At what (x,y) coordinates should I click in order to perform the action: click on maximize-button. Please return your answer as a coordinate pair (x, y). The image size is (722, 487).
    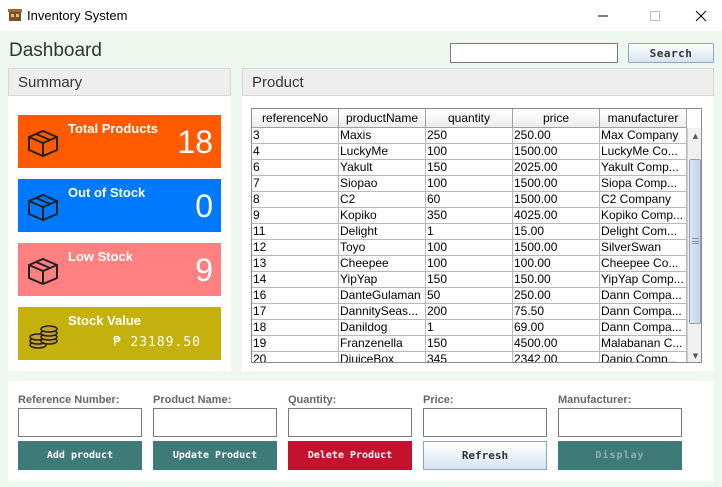
    Looking at the image, I should click on (655, 15).